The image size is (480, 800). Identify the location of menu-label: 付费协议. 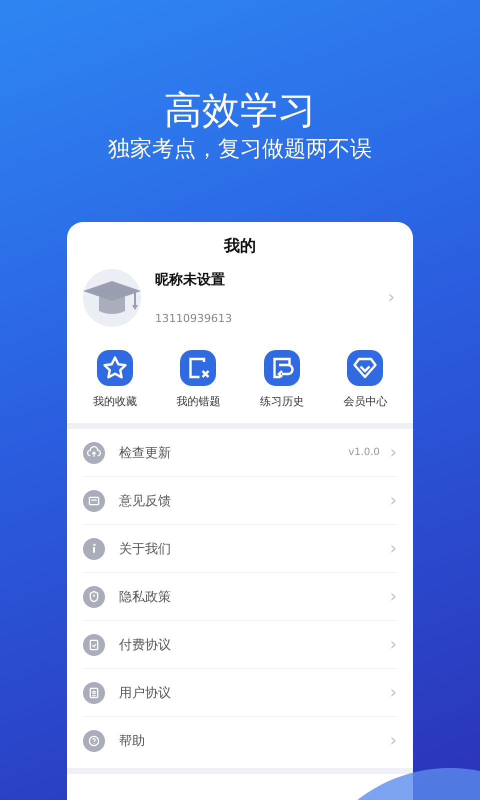
(145, 645).